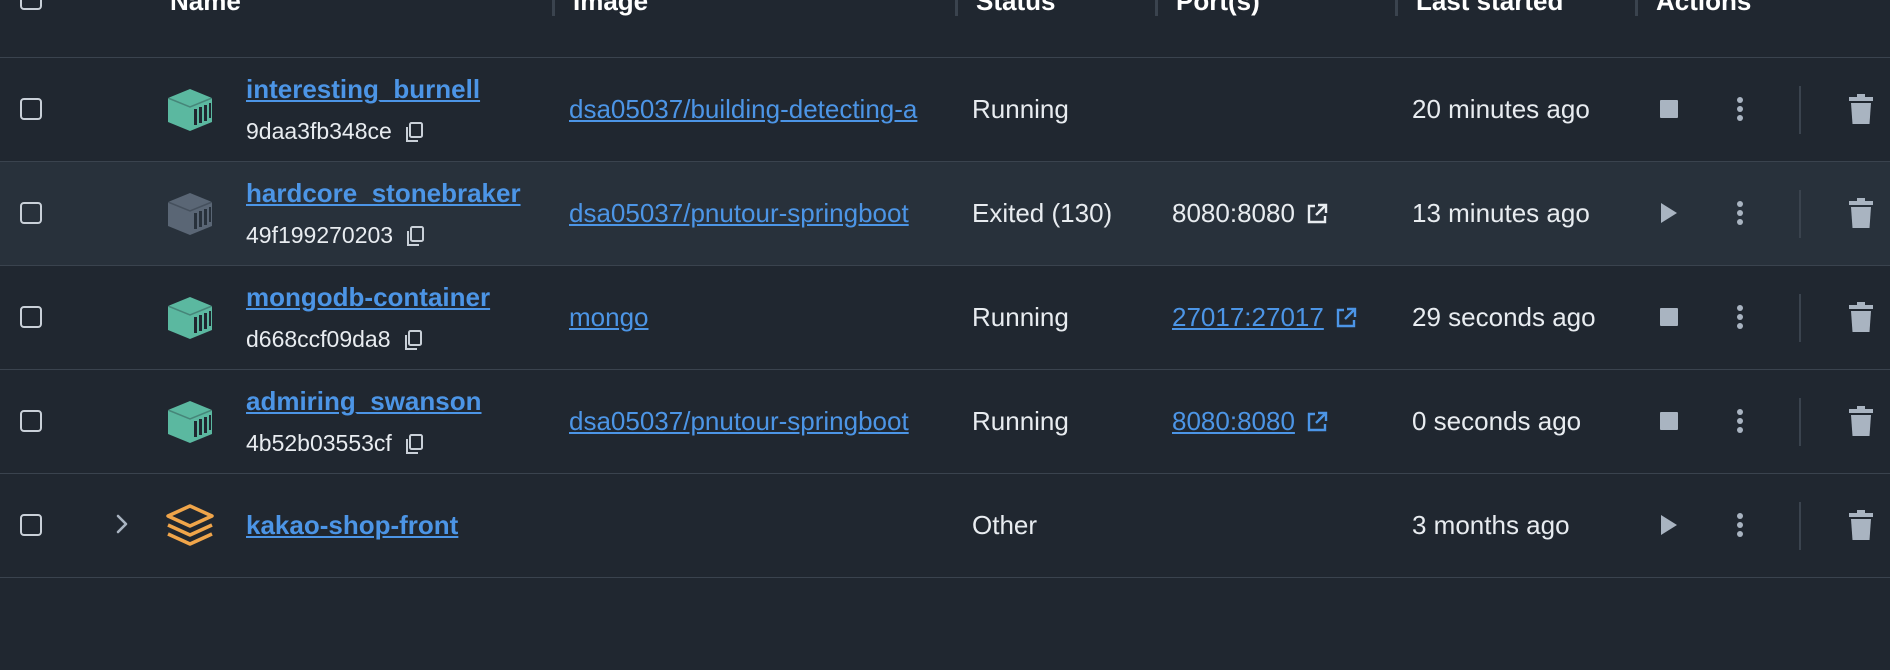  What do you see at coordinates (1015, 8) in the screenshot?
I see `column-header-status: Status` at bounding box center [1015, 8].